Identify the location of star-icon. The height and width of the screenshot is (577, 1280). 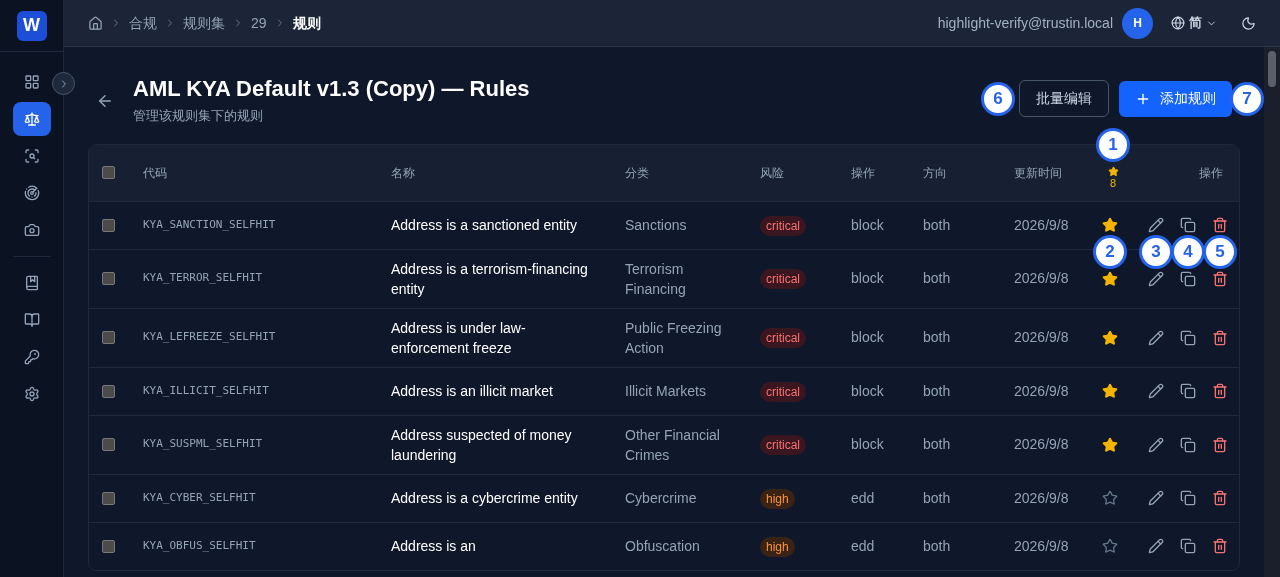
(1113, 171).